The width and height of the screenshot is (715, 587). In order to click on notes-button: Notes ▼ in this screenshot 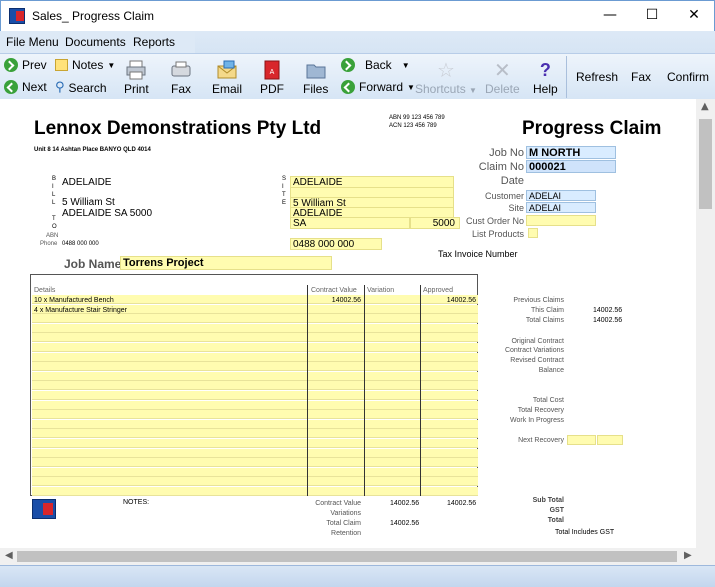, I will do `click(85, 65)`.